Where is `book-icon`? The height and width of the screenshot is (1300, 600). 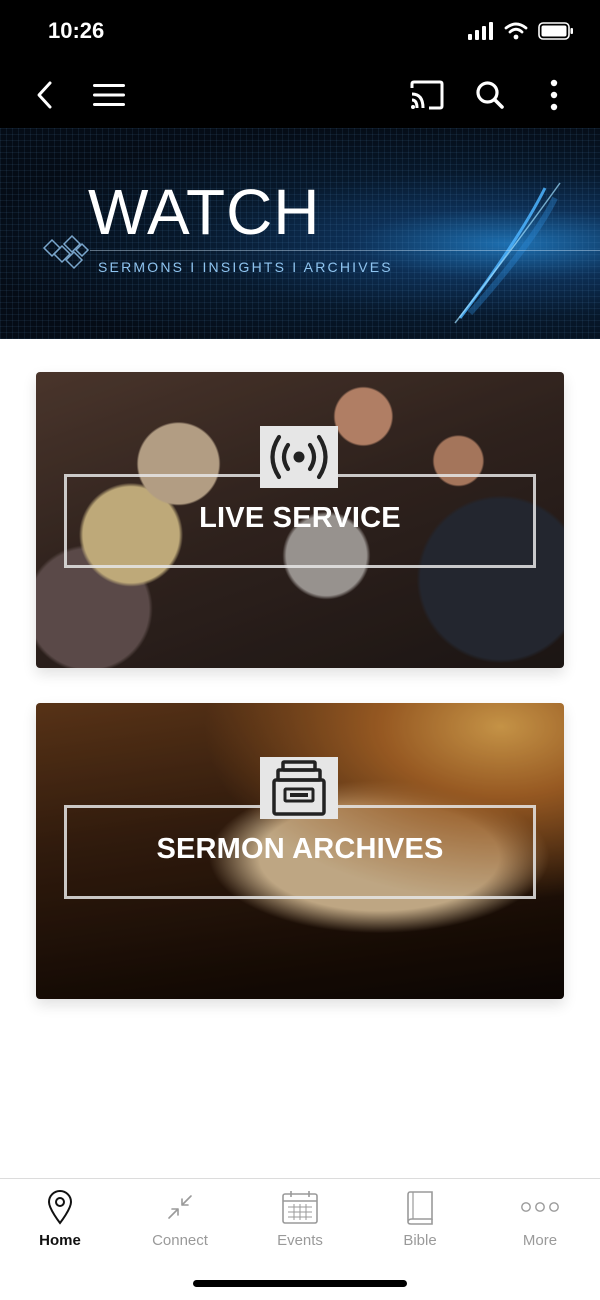
book-icon is located at coordinates (420, 1208).